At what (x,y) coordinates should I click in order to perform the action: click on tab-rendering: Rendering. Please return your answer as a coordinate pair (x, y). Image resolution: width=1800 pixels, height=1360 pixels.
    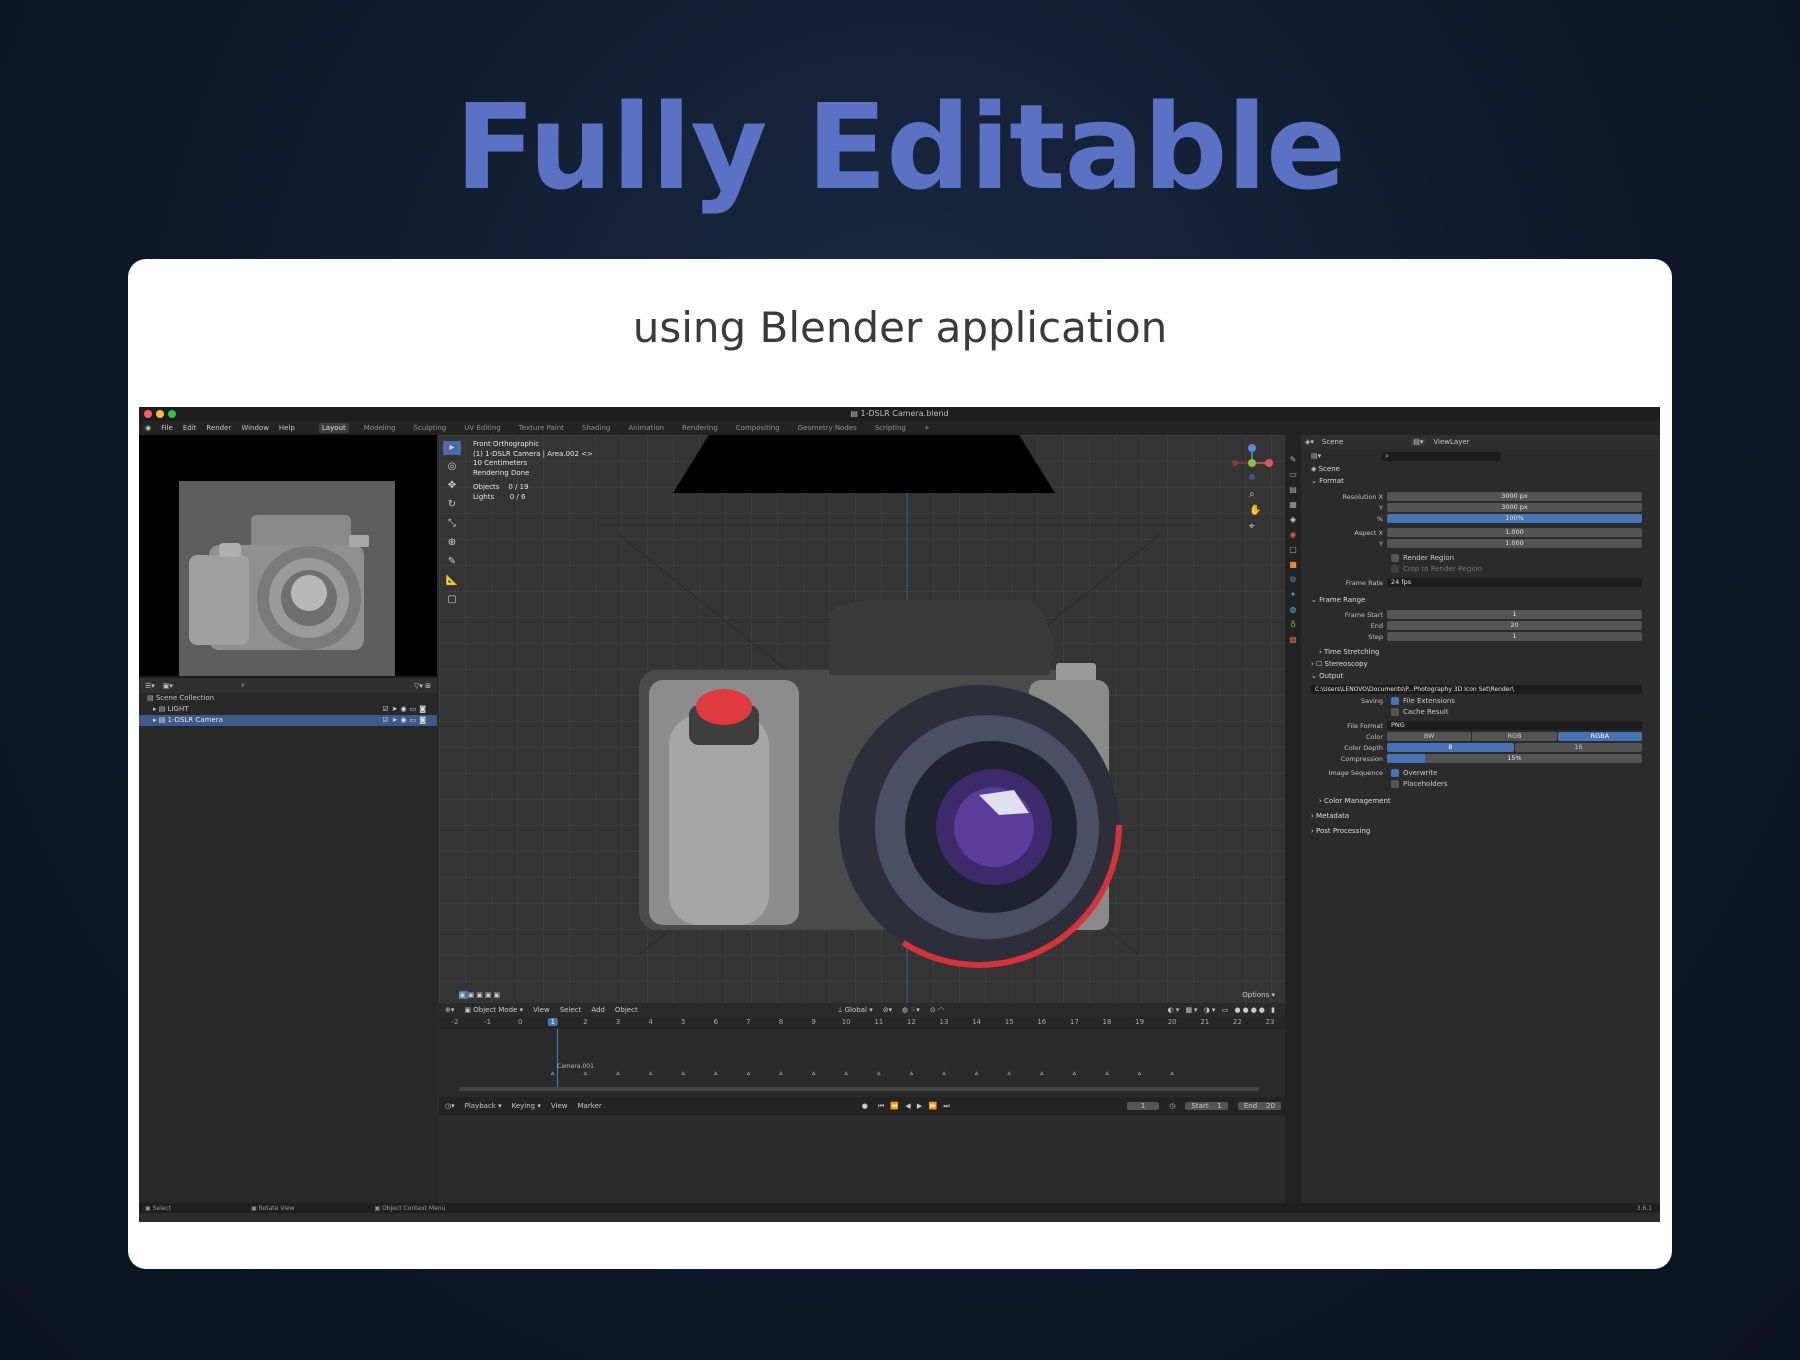
    Looking at the image, I should click on (700, 428).